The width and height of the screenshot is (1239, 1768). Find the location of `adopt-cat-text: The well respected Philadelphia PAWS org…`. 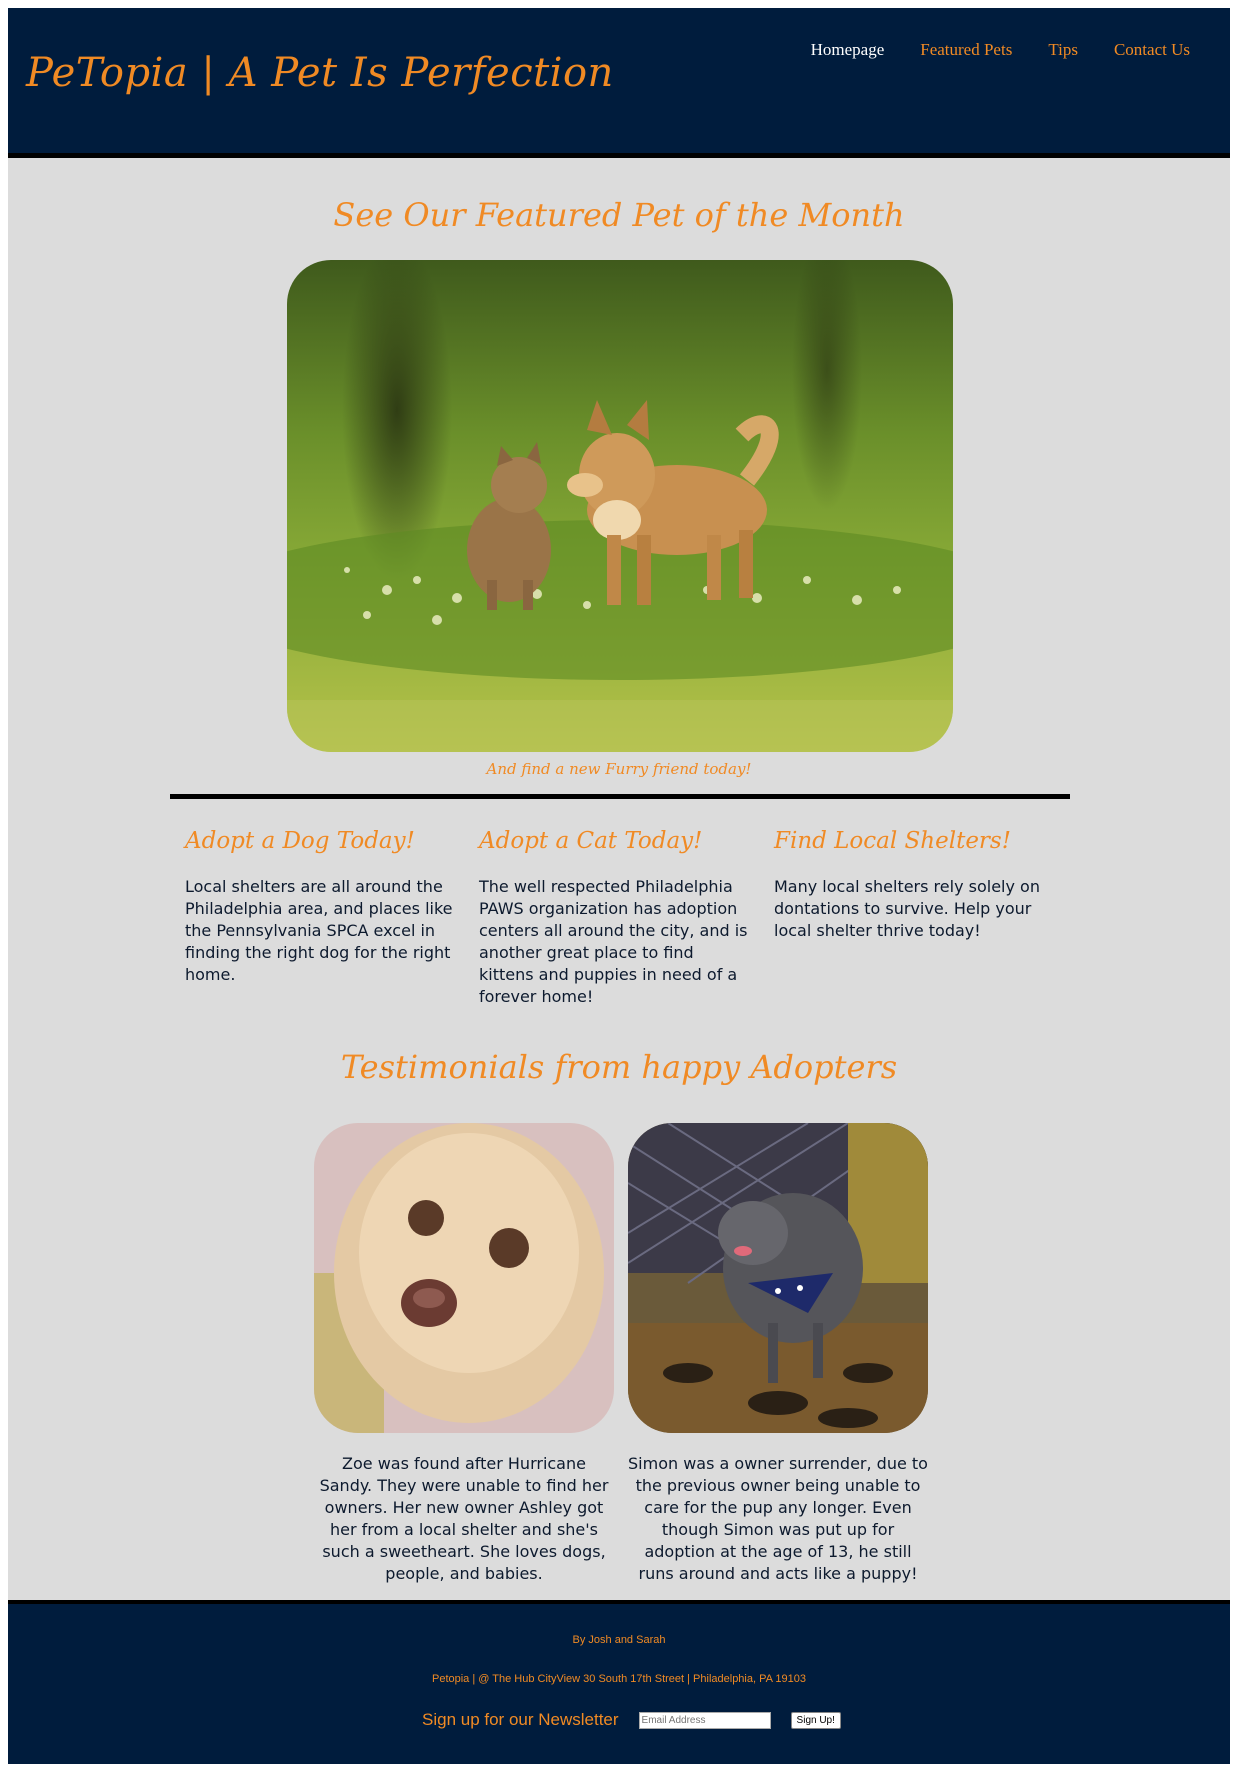

adopt-cat-text: The well respected Philadelphia PAWS org… is located at coordinates (613, 941).